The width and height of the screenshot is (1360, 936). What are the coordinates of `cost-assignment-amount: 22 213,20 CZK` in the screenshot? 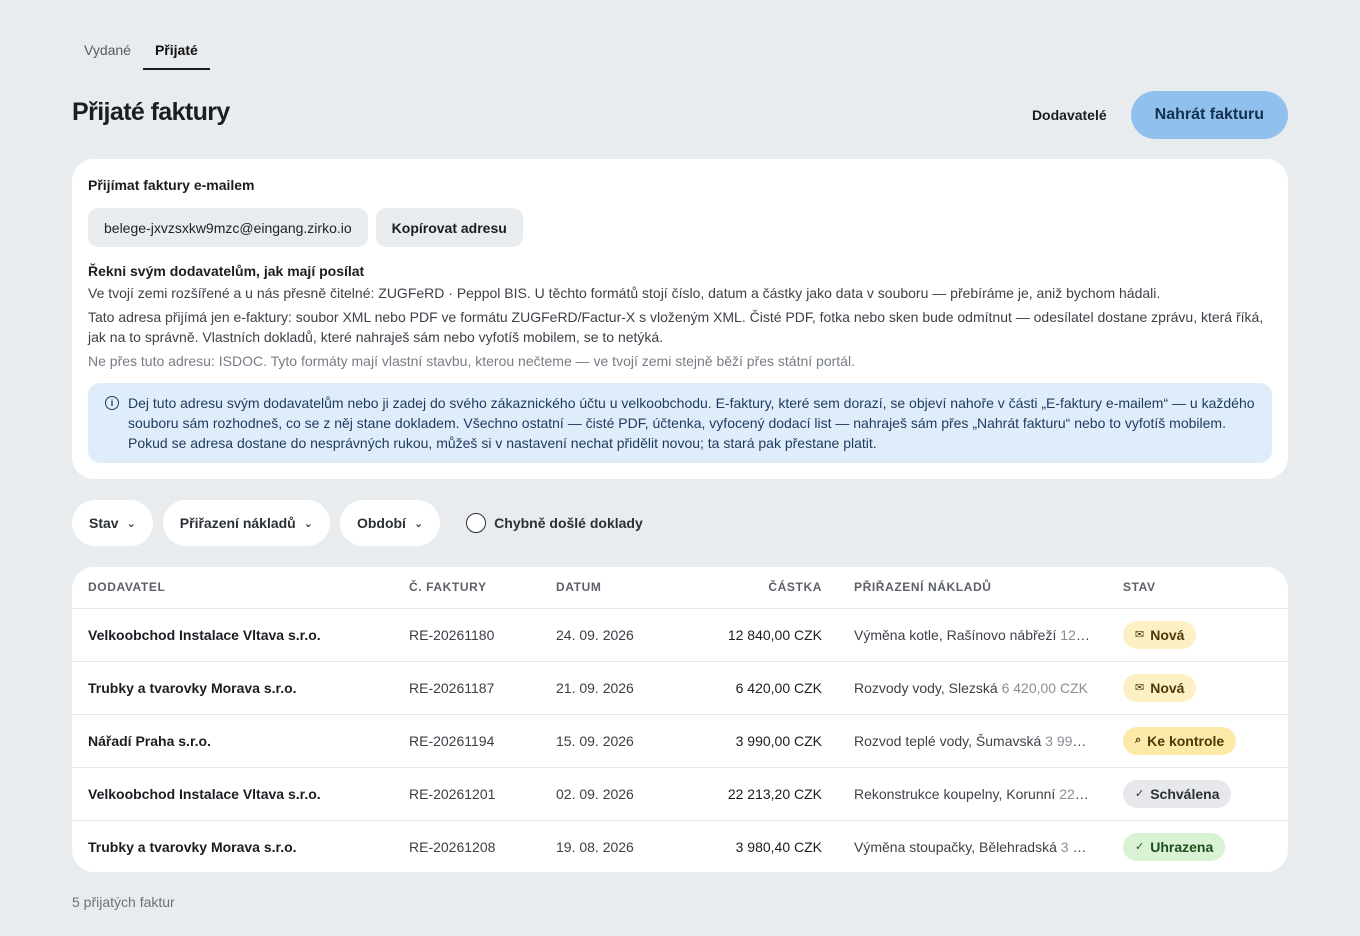 It's located at (1083, 793).